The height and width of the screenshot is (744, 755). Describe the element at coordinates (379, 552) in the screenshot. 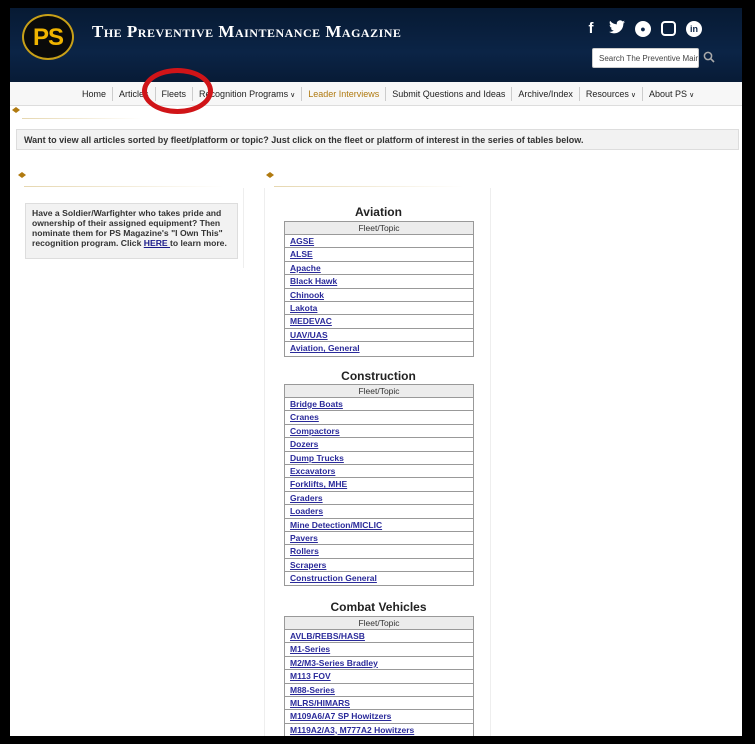

I see `table-row: Rollers` at that location.